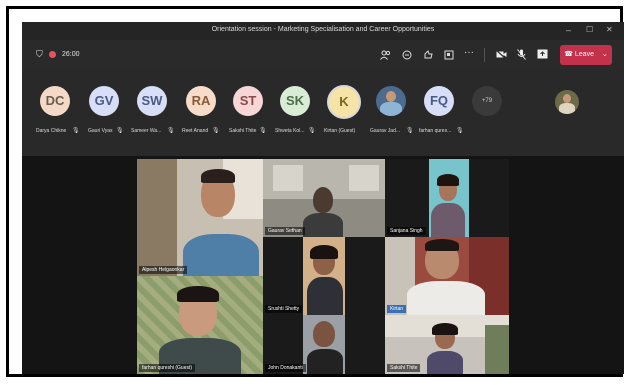 The height and width of the screenshot is (385, 631). Describe the element at coordinates (340, 131) in the screenshot. I see `participant-name: Kirtan (Guest)` at that location.